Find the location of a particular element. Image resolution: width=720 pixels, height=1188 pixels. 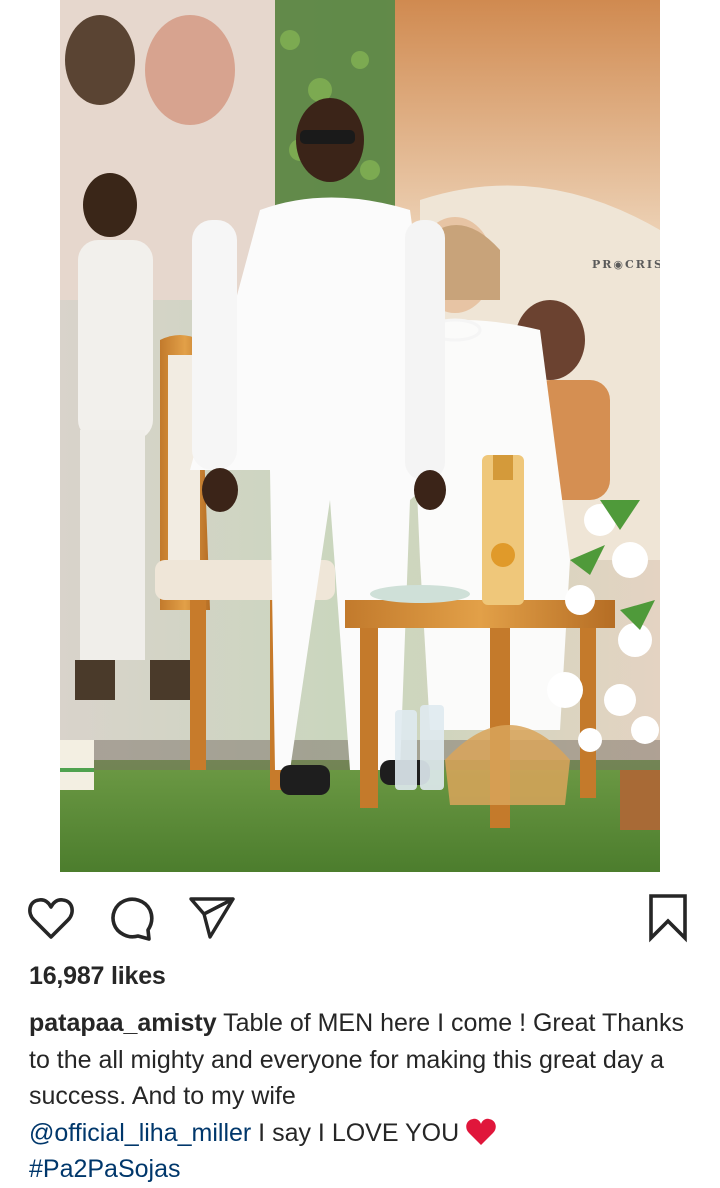

heart-outline-icon is located at coordinates (51, 918).